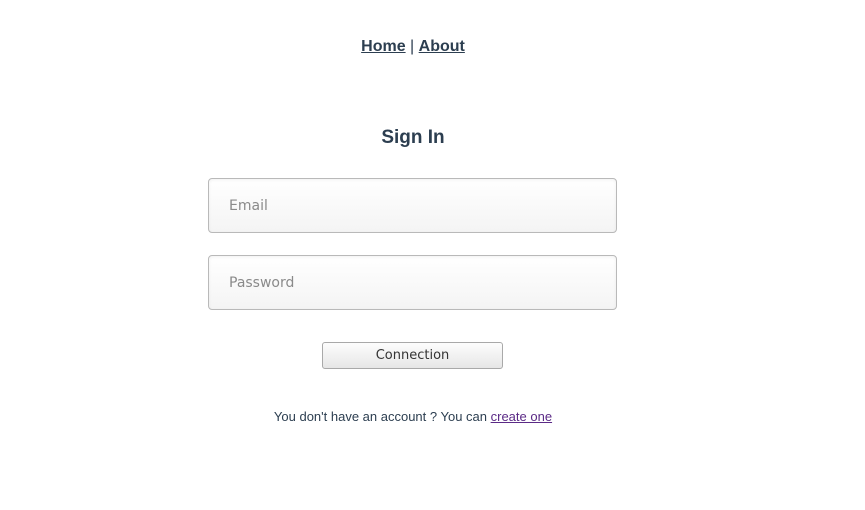 The width and height of the screenshot is (865, 510). Describe the element at coordinates (521, 416) in the screenshot. I see `create-account-link: create one` at that location.